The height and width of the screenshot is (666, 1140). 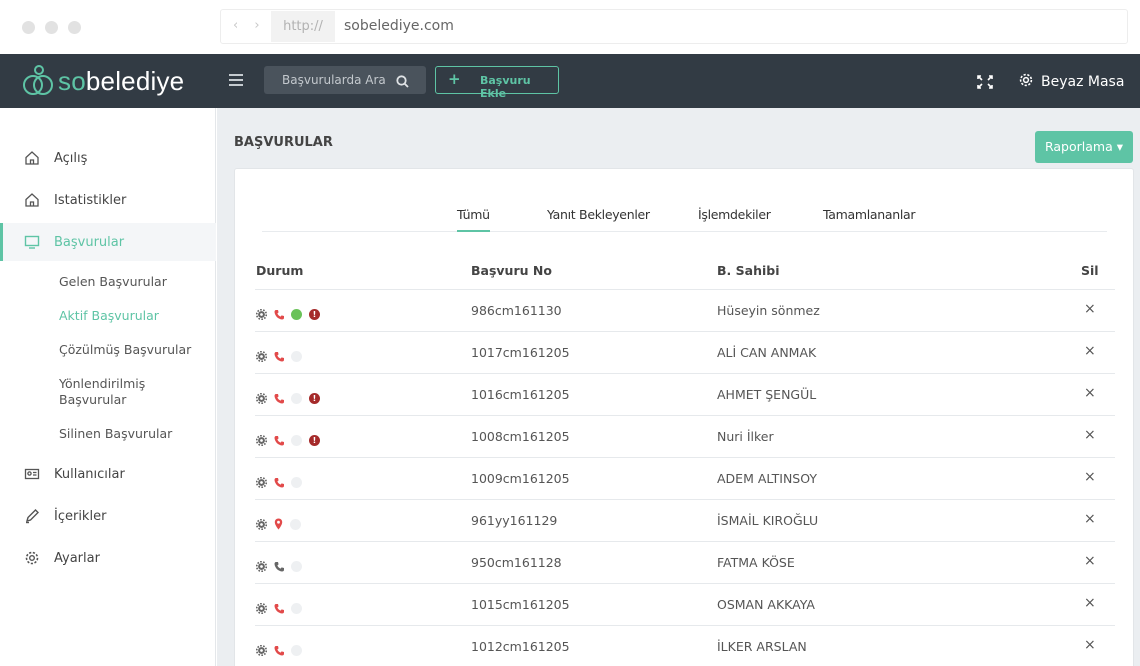 What do you see at coordinates (685, 478) in the screenshot?
I see `table-row: 1009cm161205 ADEM ALTINSOY ×` at bounding box center [685, 478].